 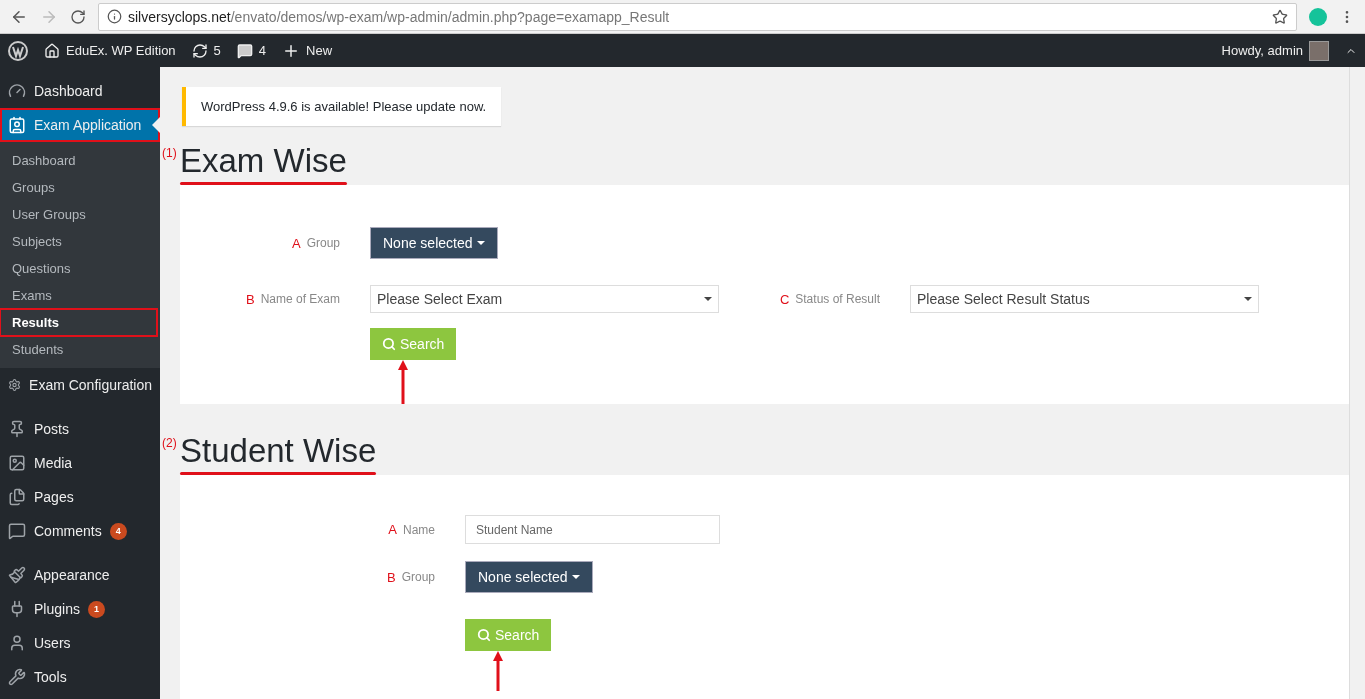 What do you see at coordinates (78, 322) in the screenshot?
I see `submenu-item: Results` at bounding box center [78, 322].